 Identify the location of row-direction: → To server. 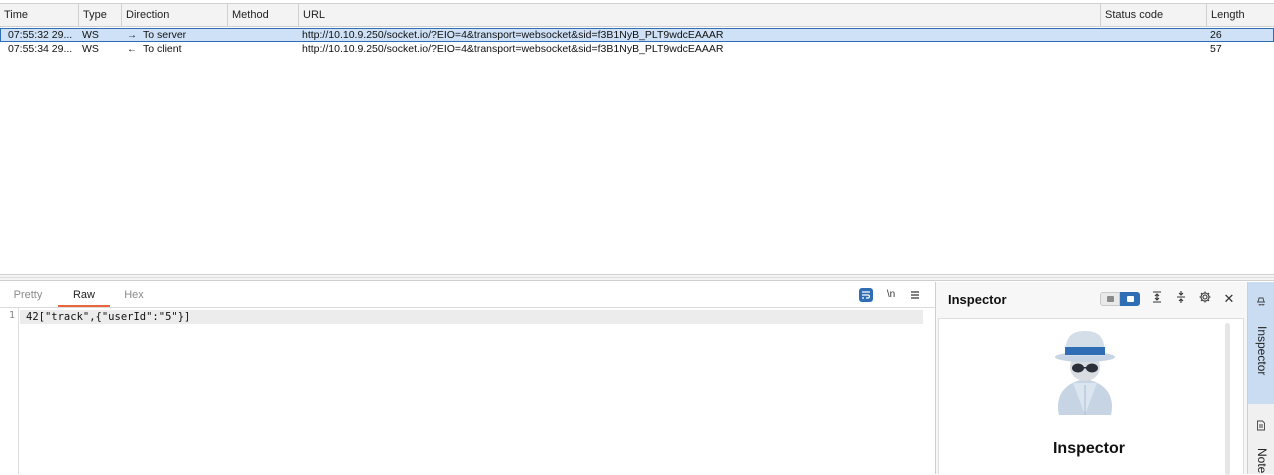
(177, 35).